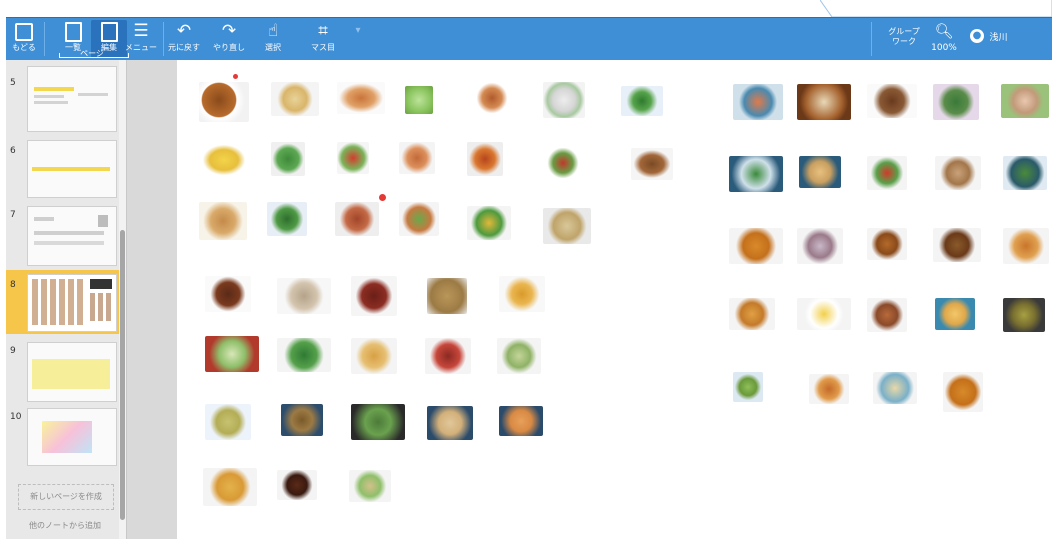 The width and height of the screenshot is (1052, 539). I want to click on grid-icon: ⌗, so click(323, 31).